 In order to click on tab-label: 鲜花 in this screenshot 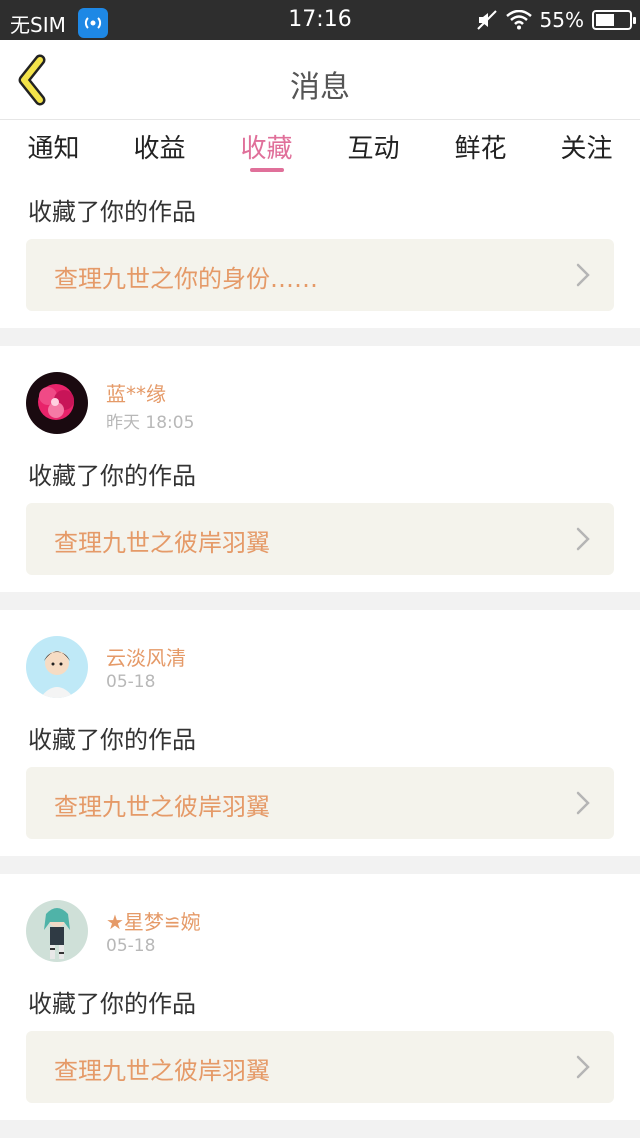, I will do `click(480, 149)`.